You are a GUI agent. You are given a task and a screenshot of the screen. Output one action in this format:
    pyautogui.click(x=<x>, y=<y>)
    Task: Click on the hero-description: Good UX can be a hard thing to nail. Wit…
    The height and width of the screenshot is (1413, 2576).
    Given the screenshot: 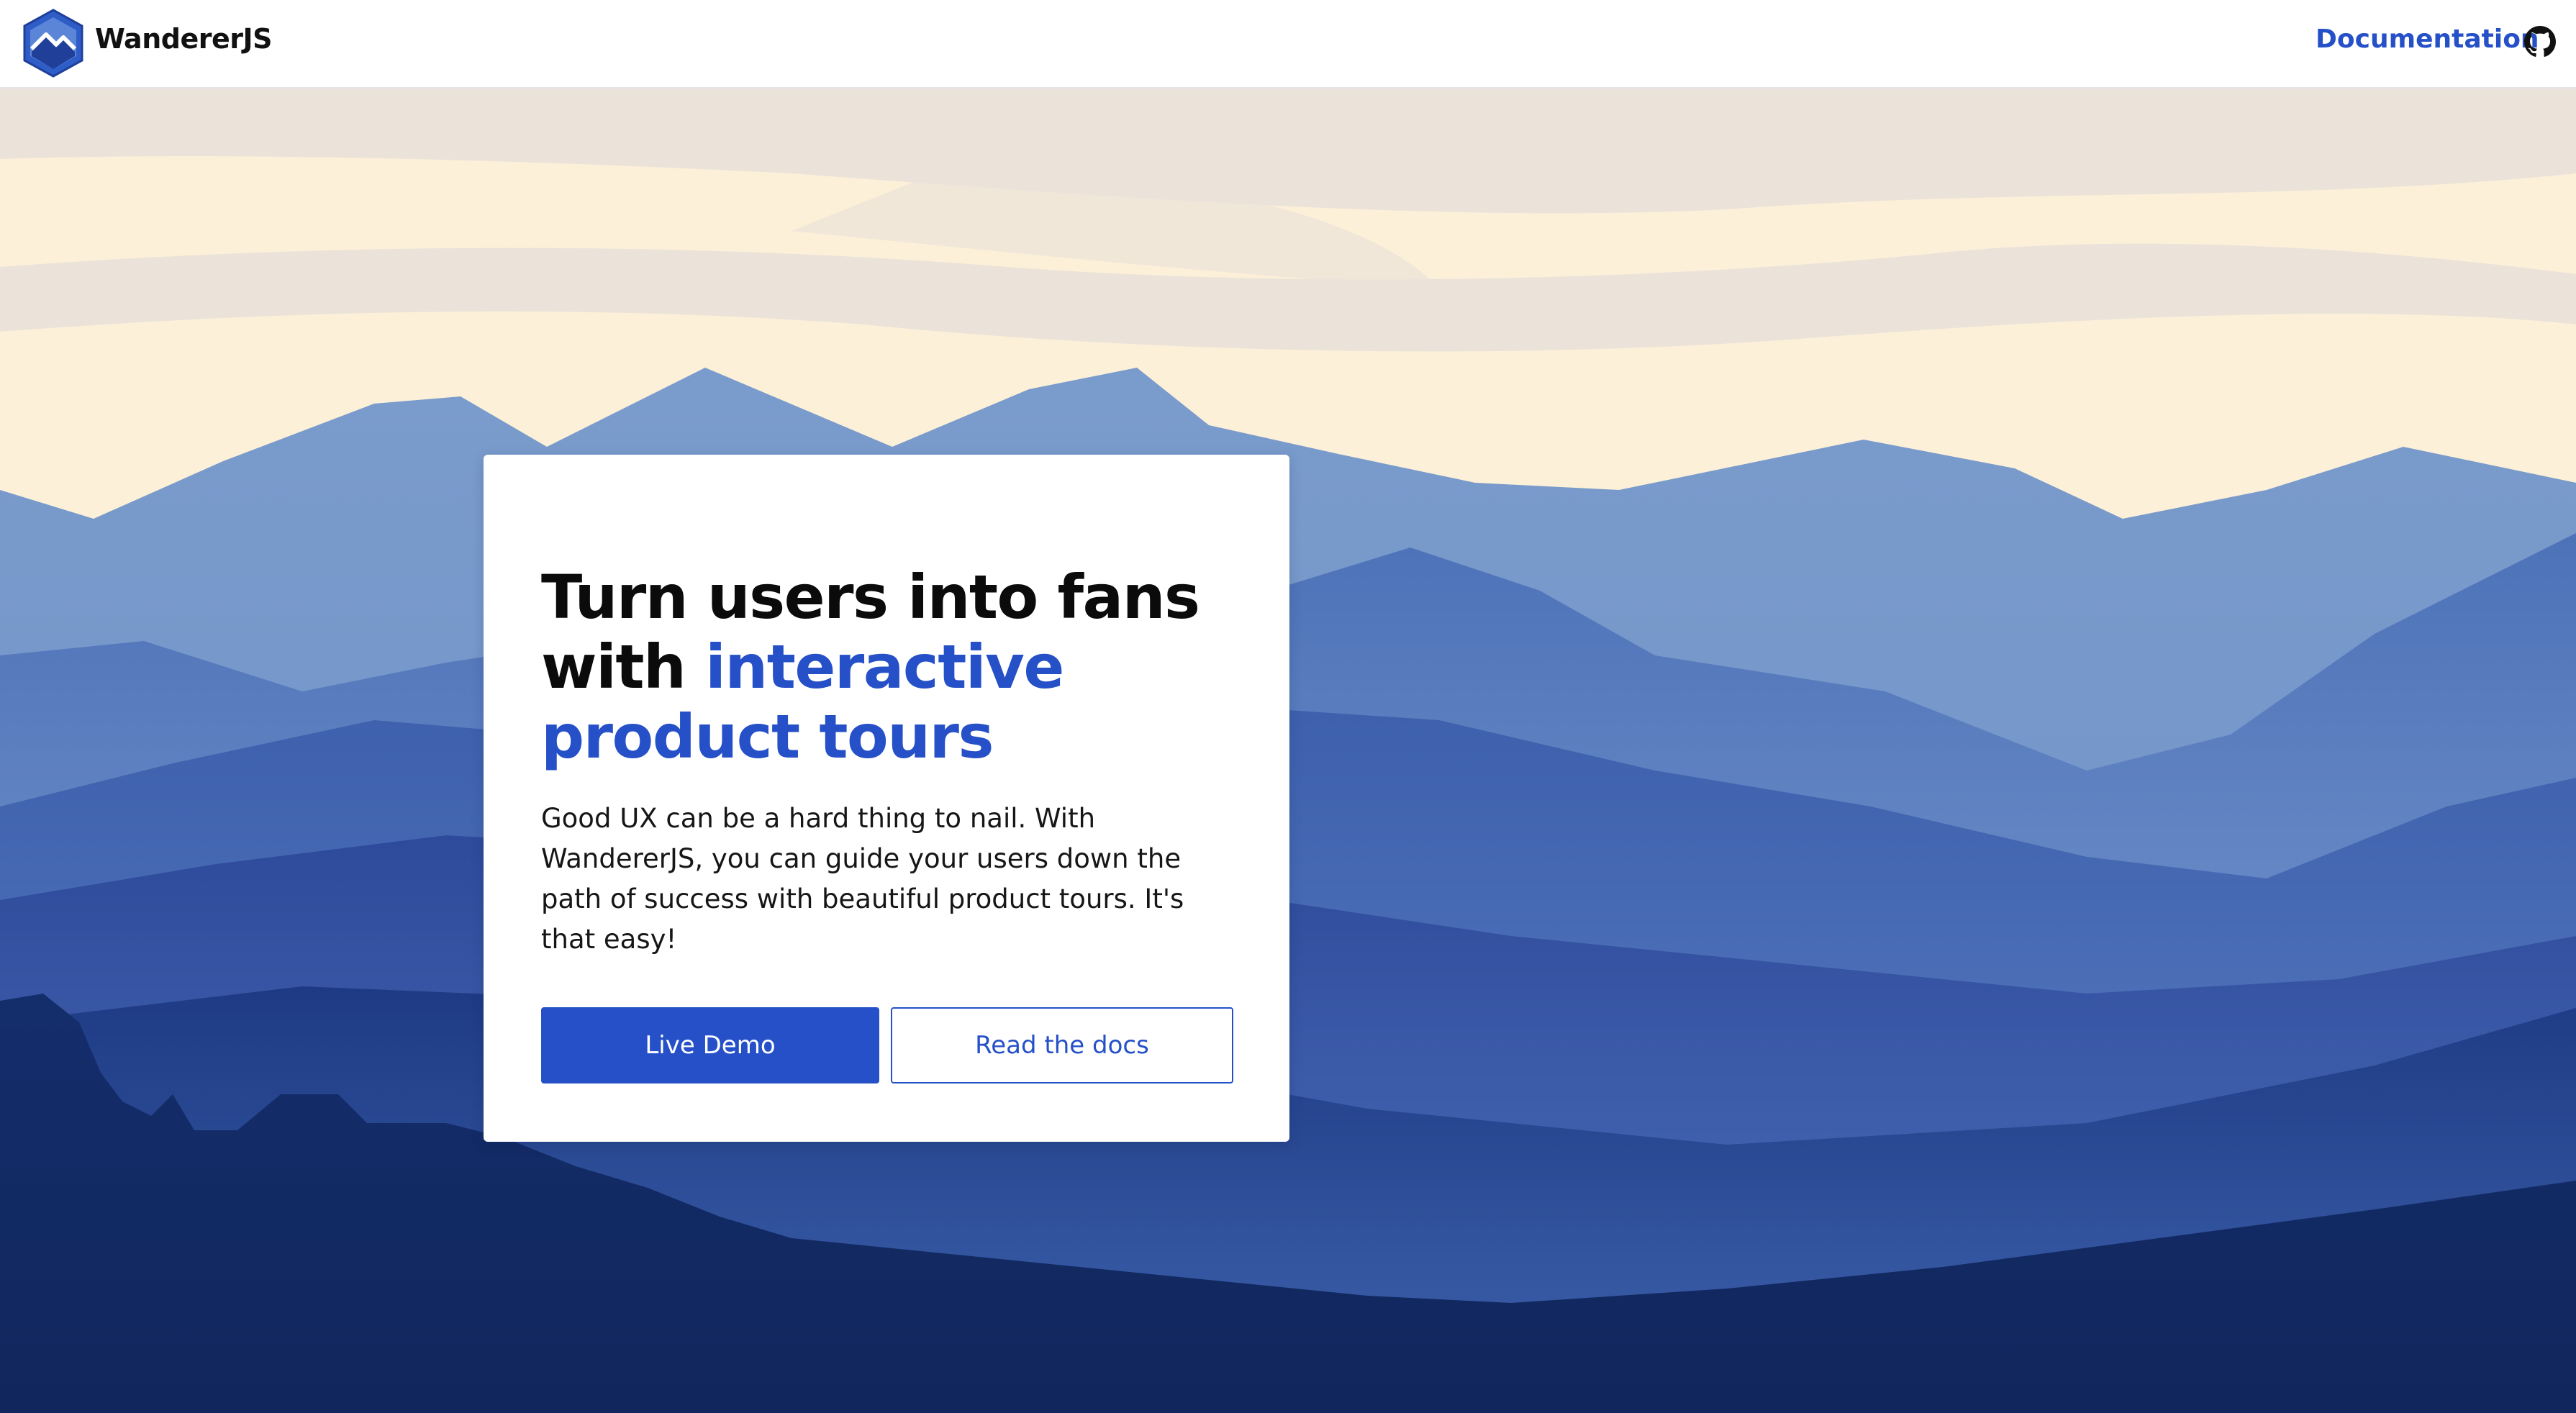 What is the action you would take?
    pyautogui.click(x=862, y=879)
    